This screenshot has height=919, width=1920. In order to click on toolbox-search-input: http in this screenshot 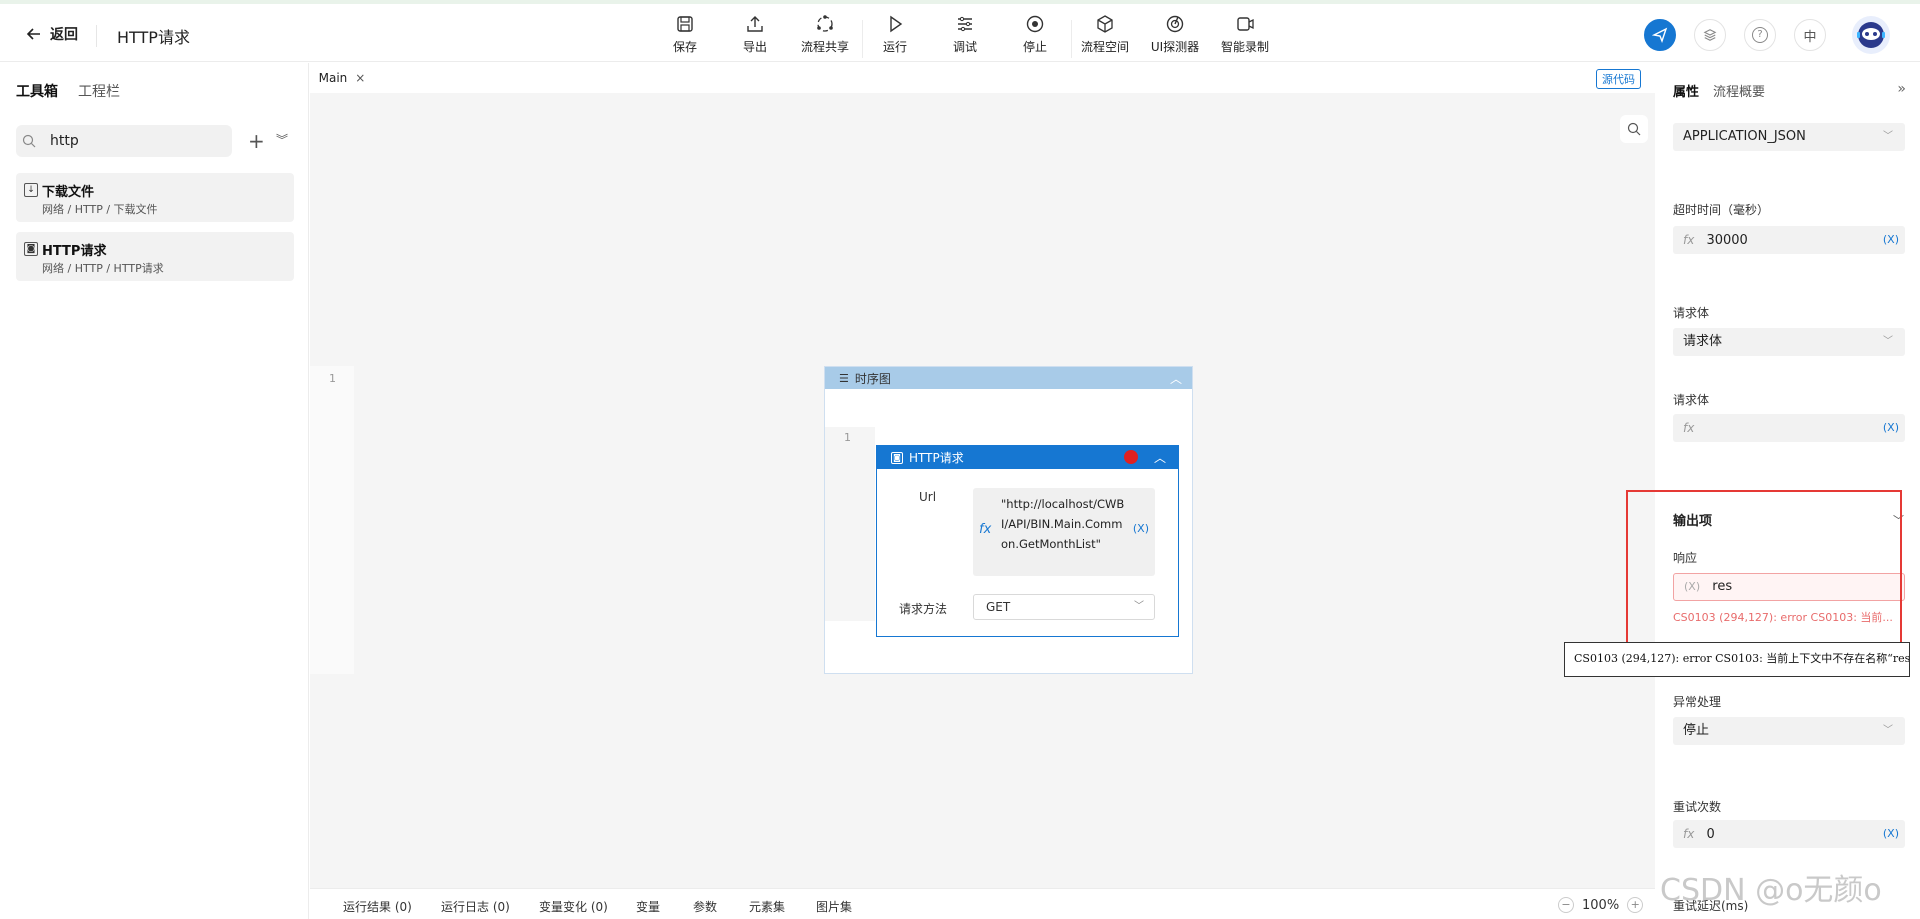, I will do `click(124, 141)`.